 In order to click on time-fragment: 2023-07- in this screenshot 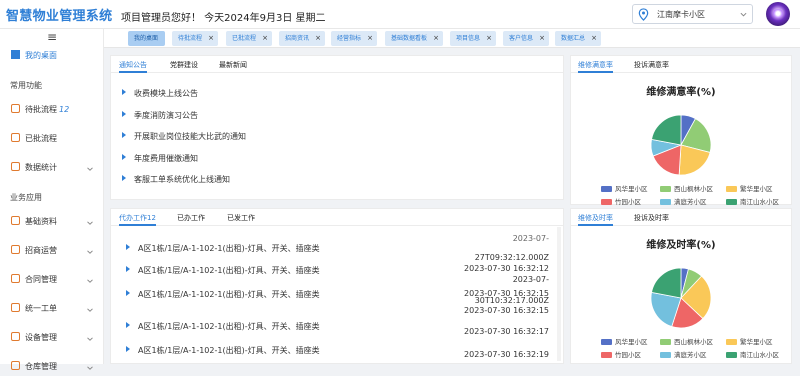, I will do `click(530, 238)`.